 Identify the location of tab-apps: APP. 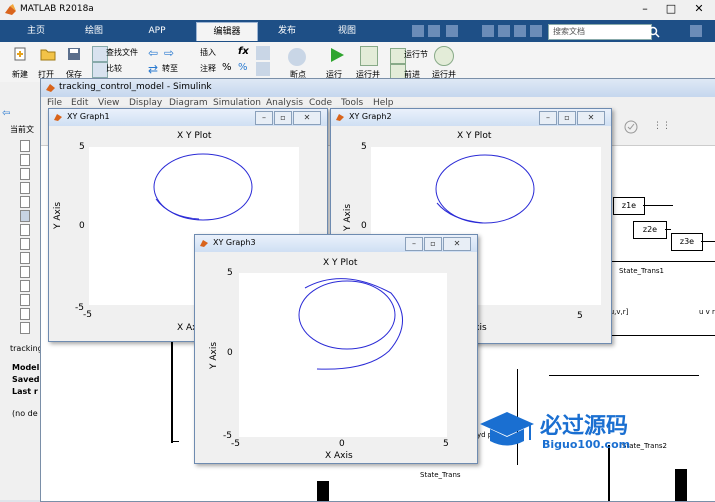
(157, 31).